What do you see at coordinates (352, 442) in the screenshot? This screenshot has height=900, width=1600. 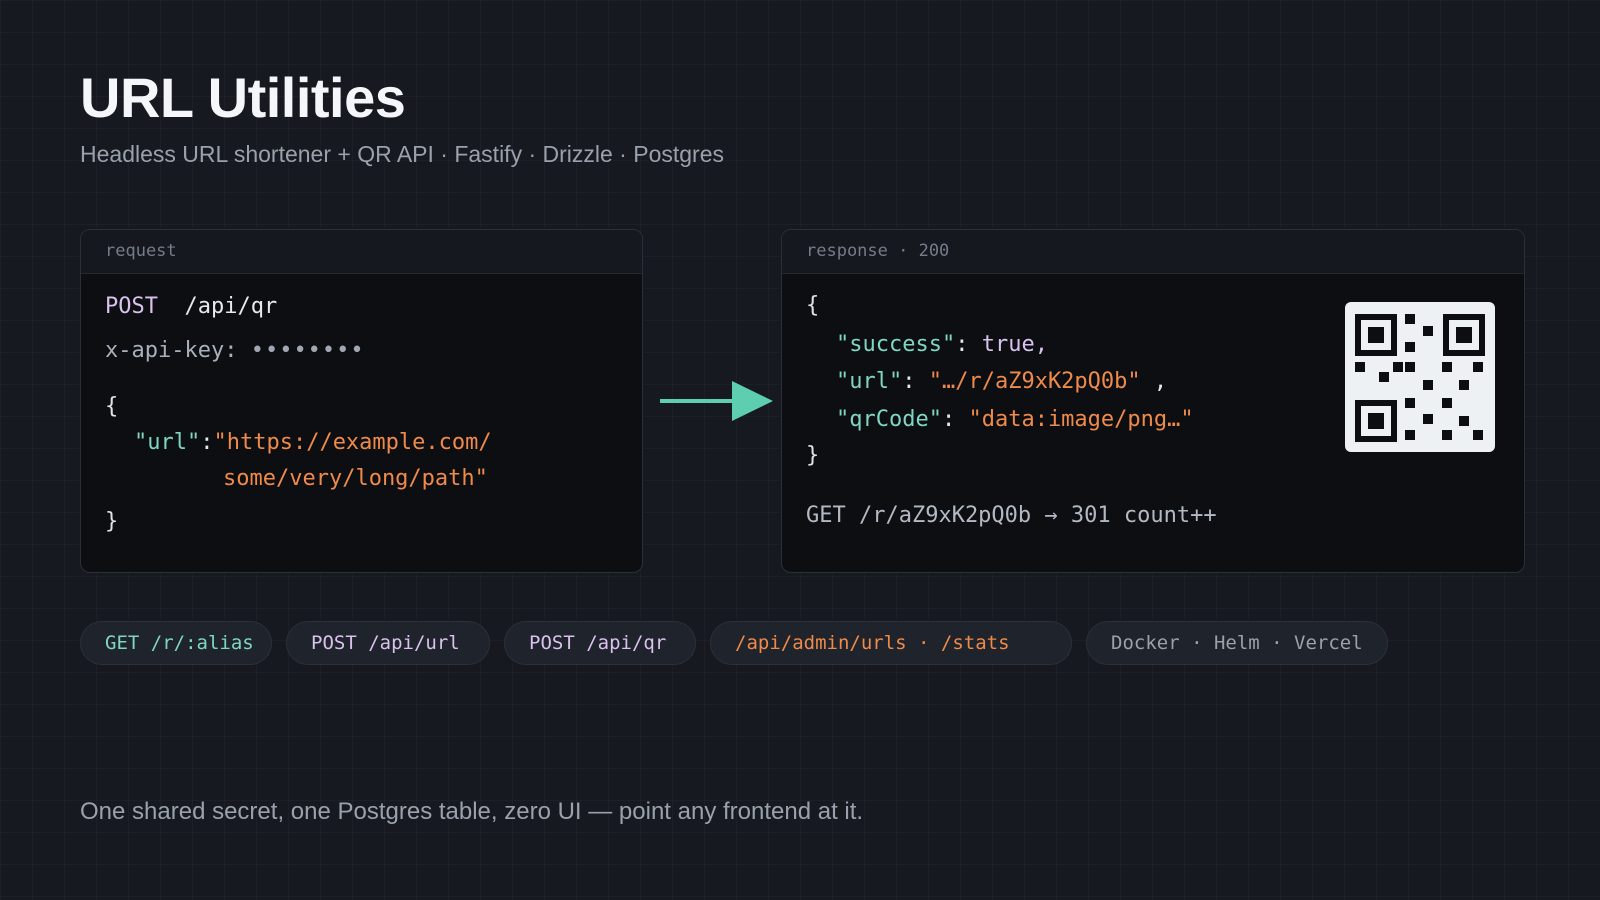 I see `request-url-value-1: "https://example.com/` at bounding box center [352, 442].